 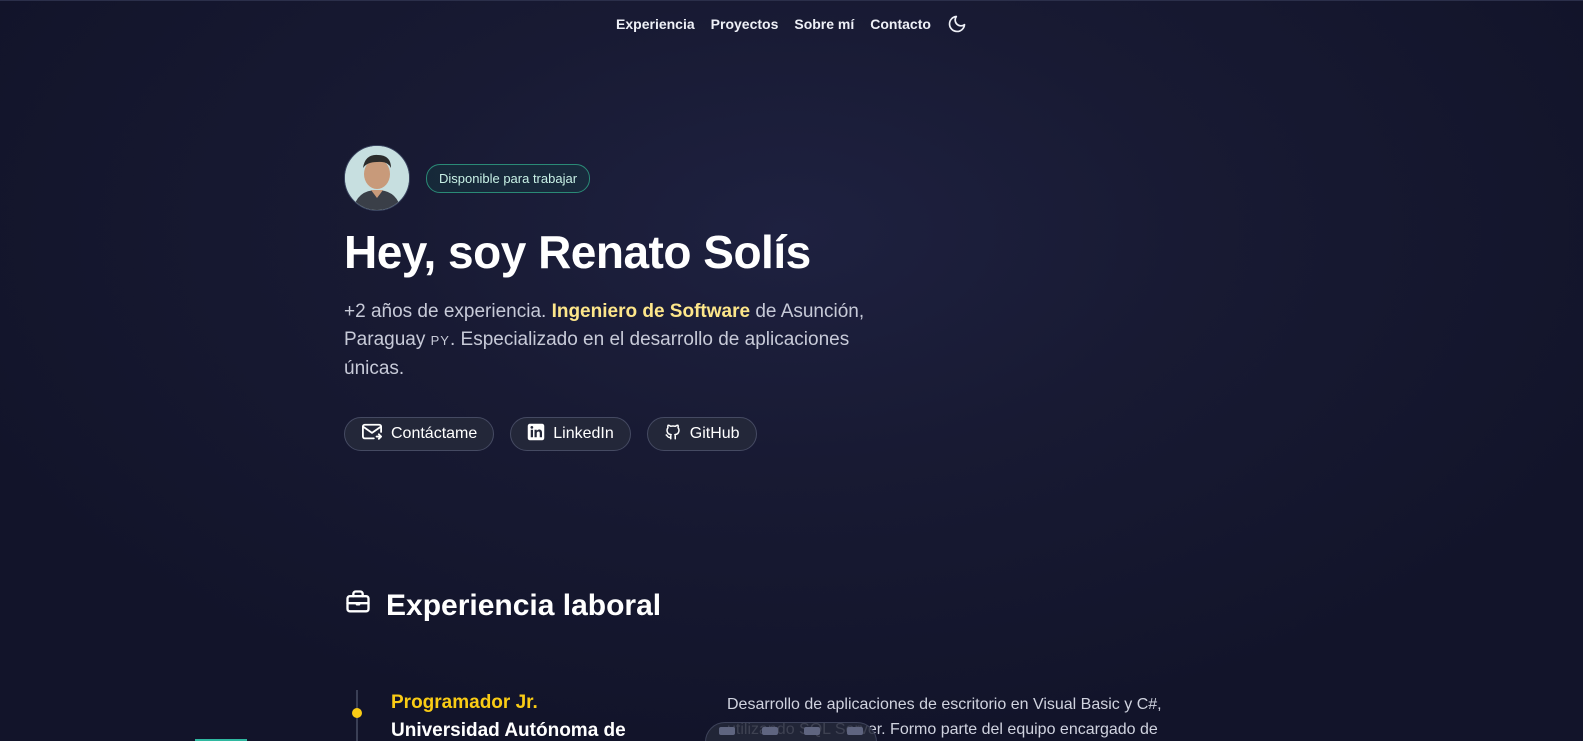 I want to click on floating-dock, so click(x=791, y=731).